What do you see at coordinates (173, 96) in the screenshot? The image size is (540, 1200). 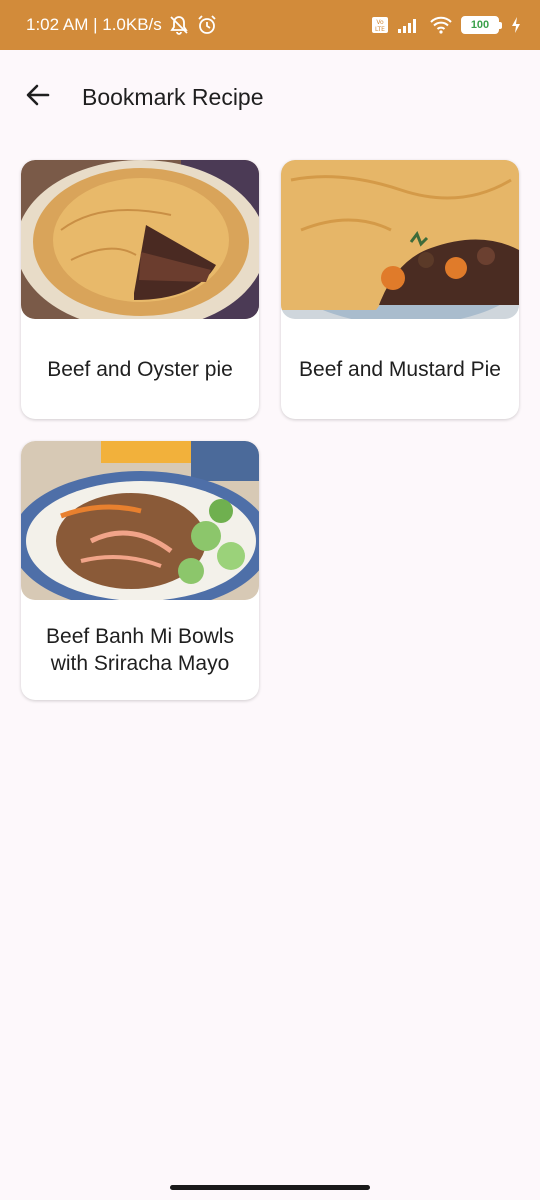 I see `page-title: Bookmark Recipe` at bounding box center [173, 96].